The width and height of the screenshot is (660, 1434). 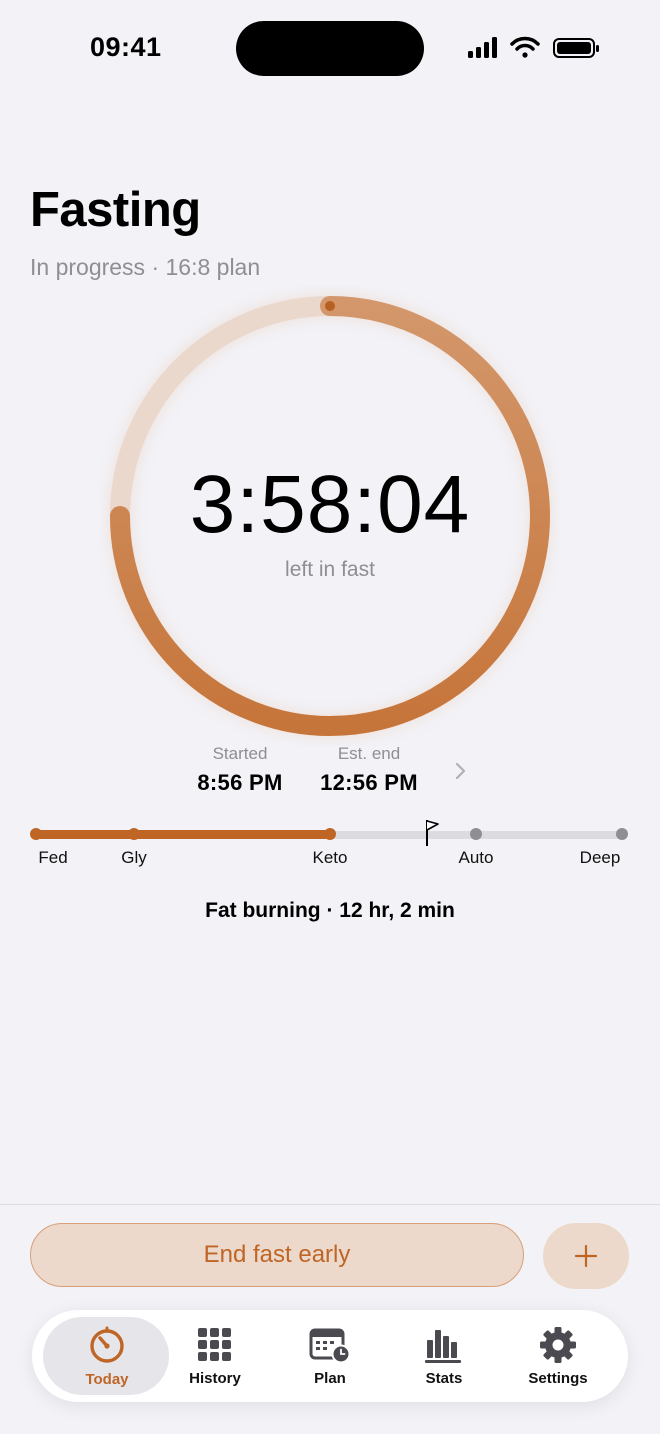 I want to click on tab-label-stats: Stats, so click(x=444, y=1378).